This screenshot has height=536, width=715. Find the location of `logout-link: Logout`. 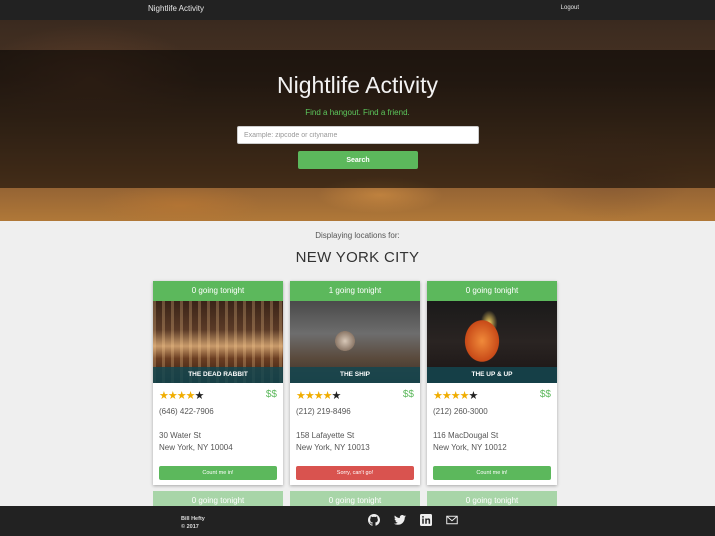

logout-link: Logout is located at coordinates (570, 8).